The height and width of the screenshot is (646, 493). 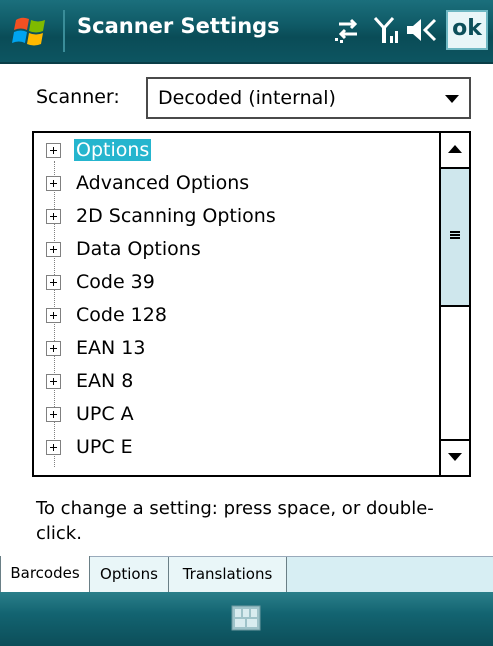 I want to click on tree-item-label: Options, so click(x=113, y=150).